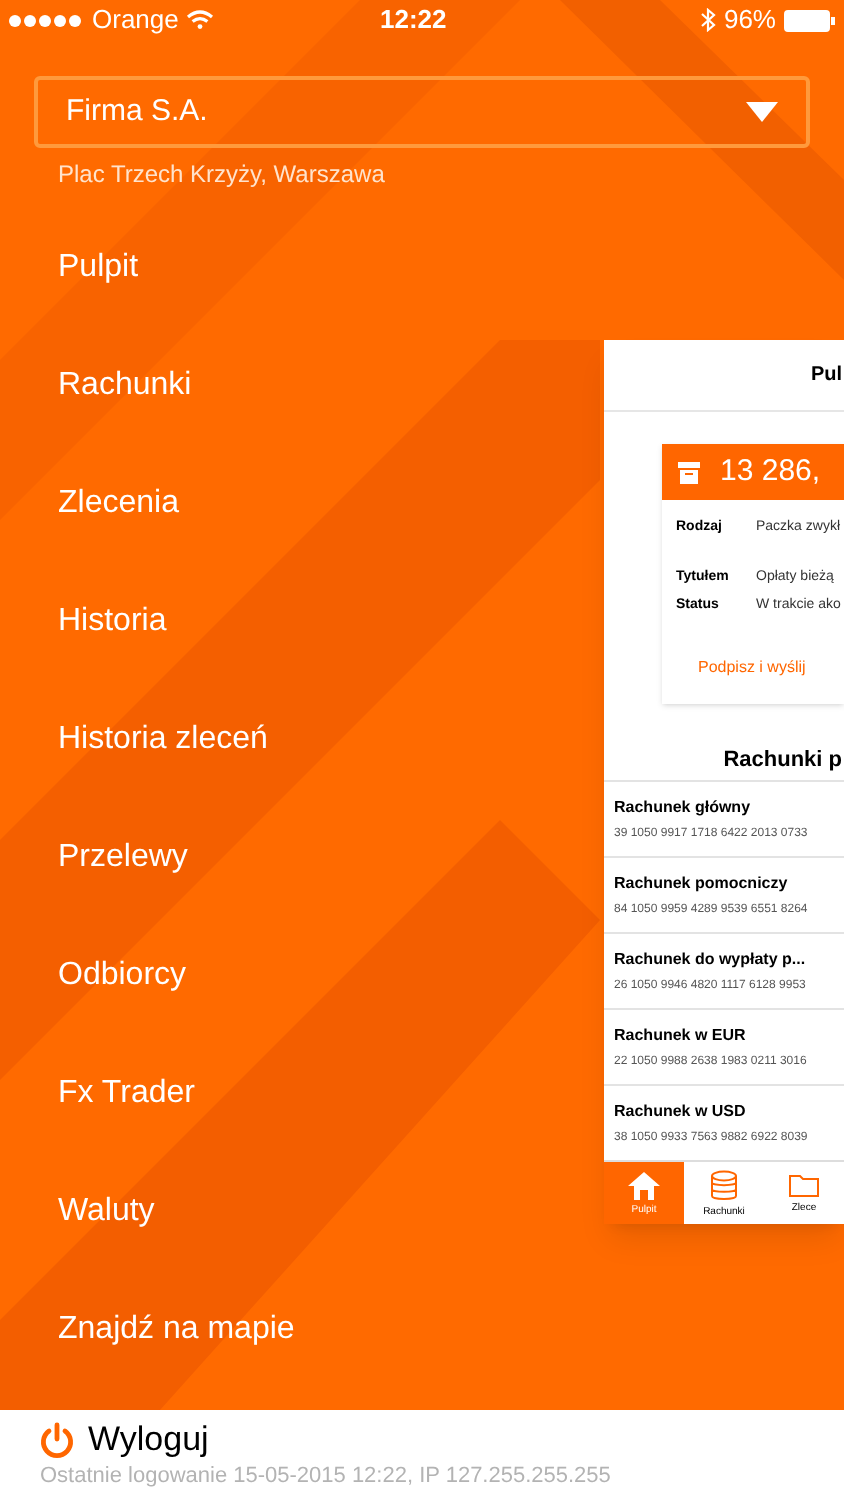 The width and height of the screenshot is (844, 1500). What do you see at coordinates (752, 668) in the screenshot?
I see `sign-and-send-link: Podpisz i wyślij` at bounding box center [752, 668].